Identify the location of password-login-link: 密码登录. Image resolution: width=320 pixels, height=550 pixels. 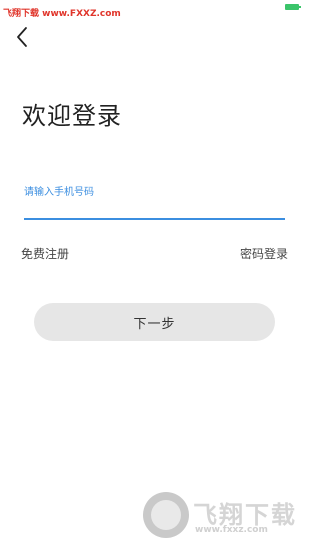
(264, 253).